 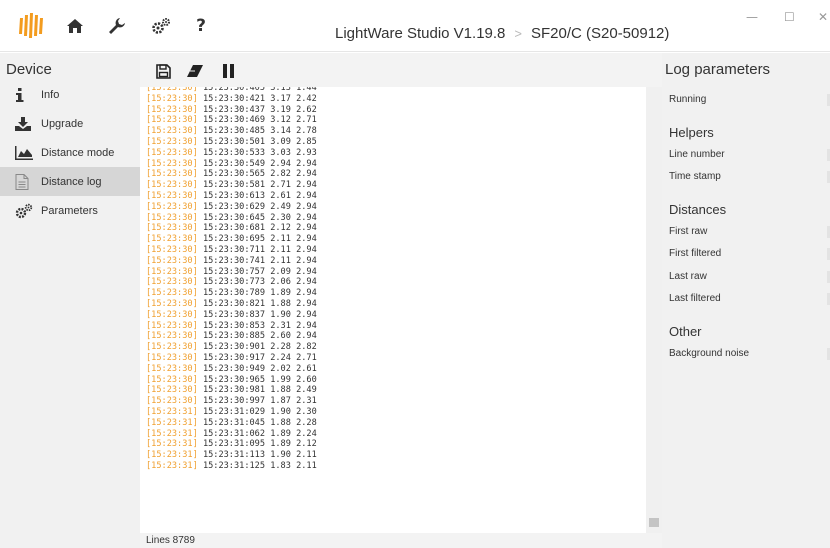 What do you see at coordinates (161, 26) in the screenshot?
I see `settings-gears-icon` at bounding box center [161, 26].